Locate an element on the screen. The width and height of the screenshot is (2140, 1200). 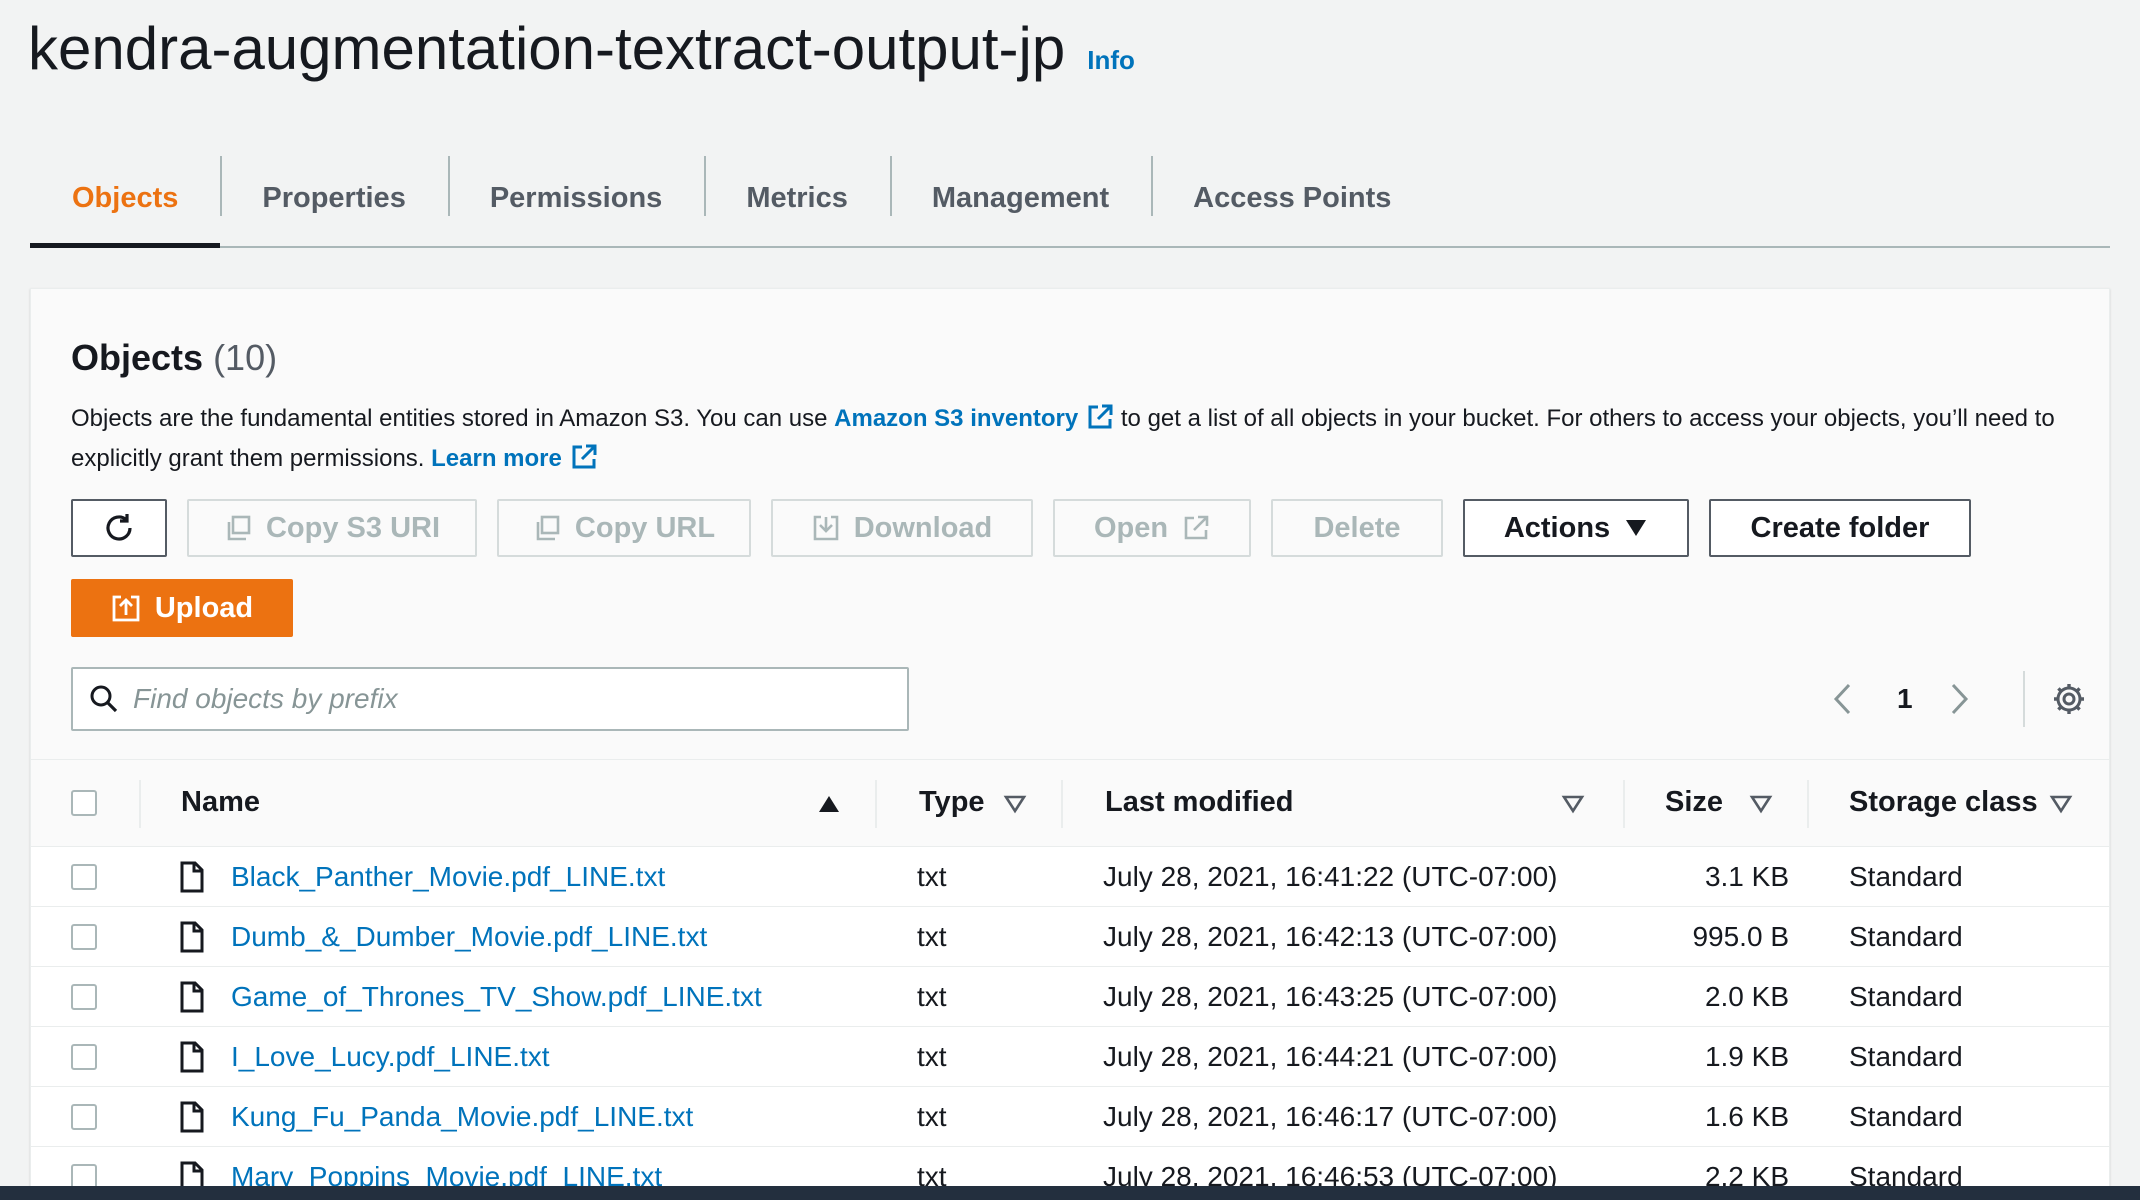
column-type: Type is located at coordinates (952, 802).